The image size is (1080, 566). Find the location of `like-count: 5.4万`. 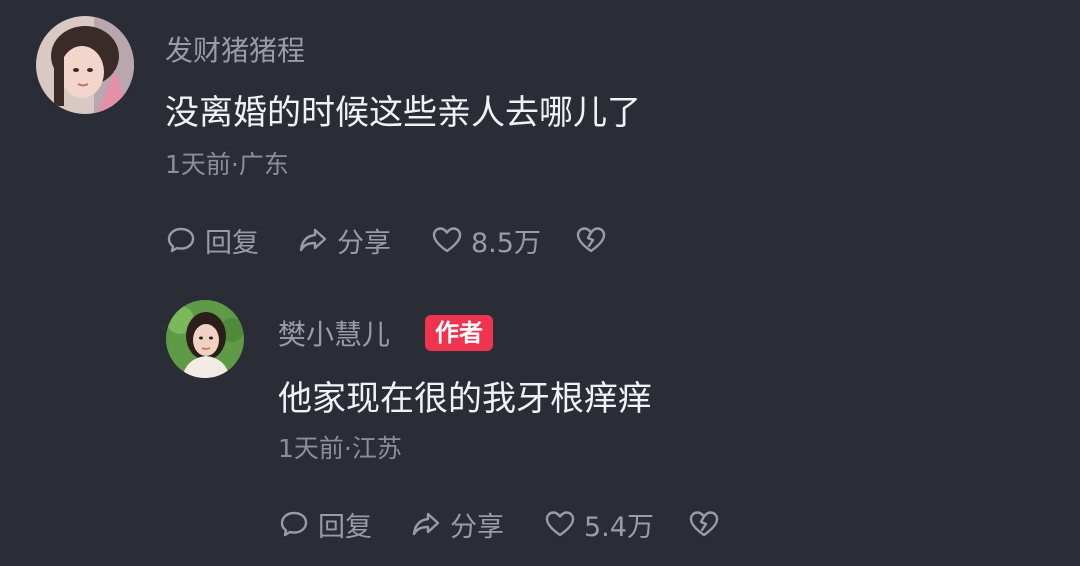

like-count: 5.4万 is located at coordinates (619, 527).